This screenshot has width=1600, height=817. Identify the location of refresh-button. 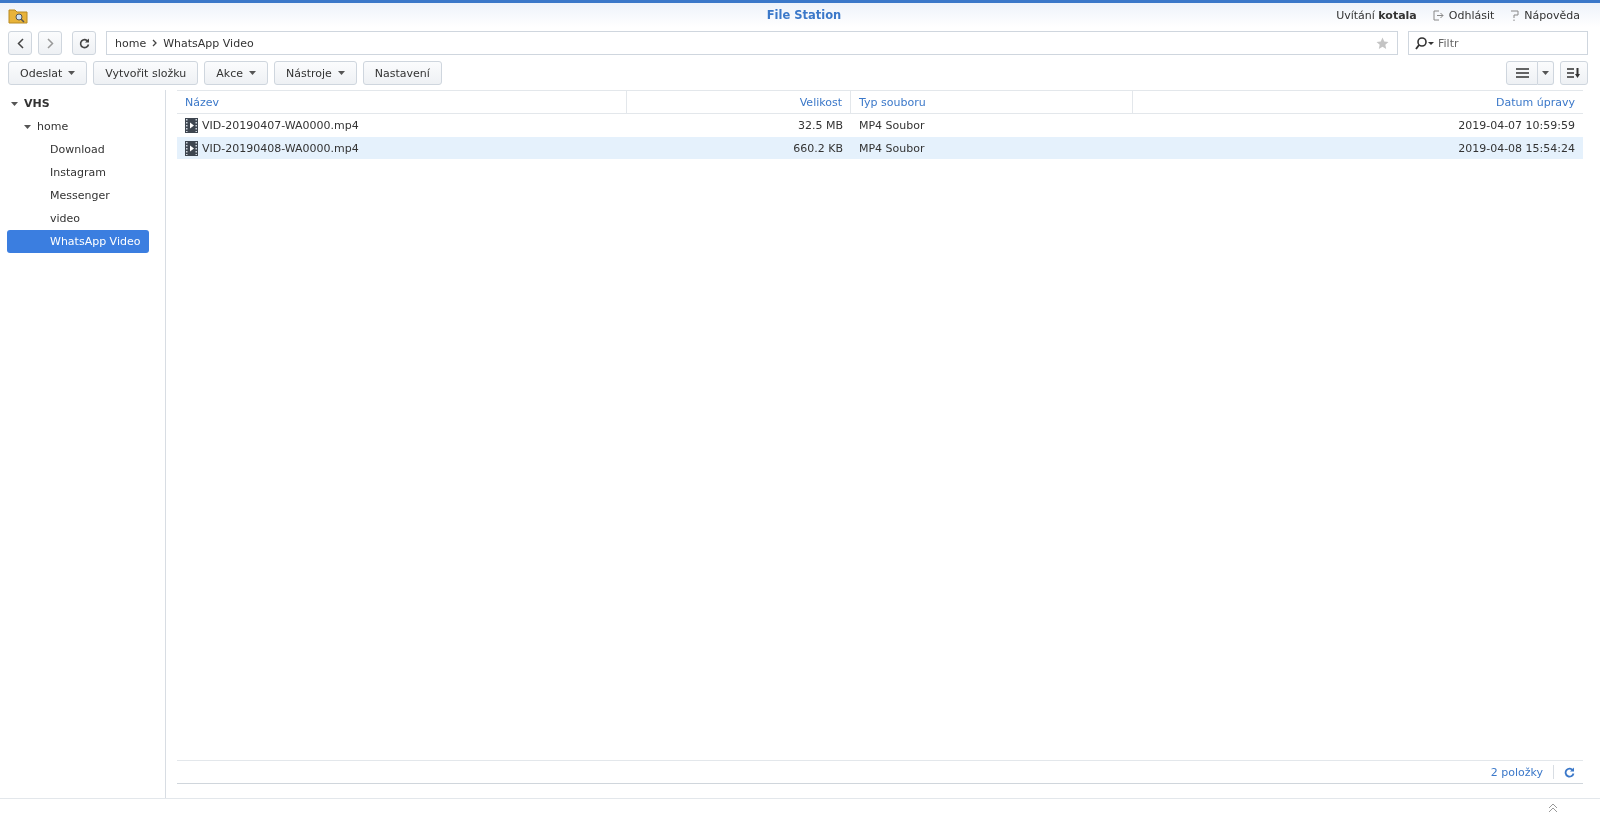
(84, 43).